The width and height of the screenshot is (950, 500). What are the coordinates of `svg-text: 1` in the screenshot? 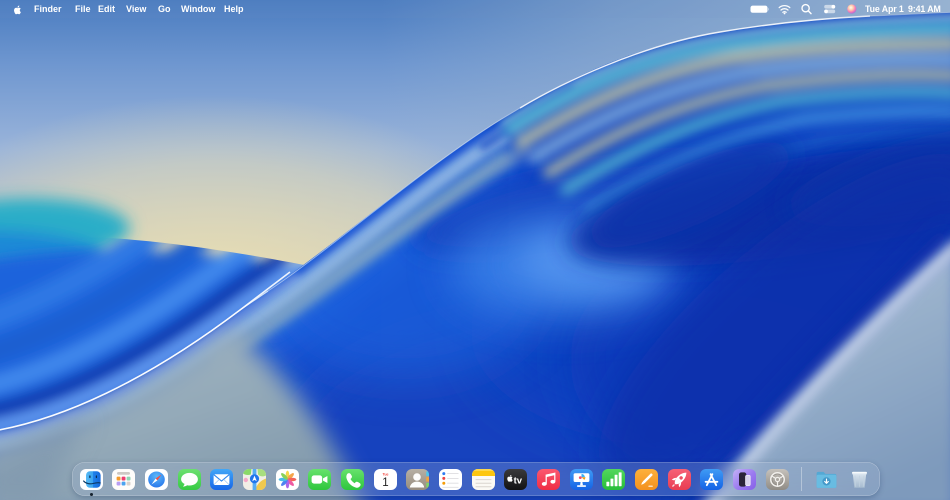 It's located at (385, 483).